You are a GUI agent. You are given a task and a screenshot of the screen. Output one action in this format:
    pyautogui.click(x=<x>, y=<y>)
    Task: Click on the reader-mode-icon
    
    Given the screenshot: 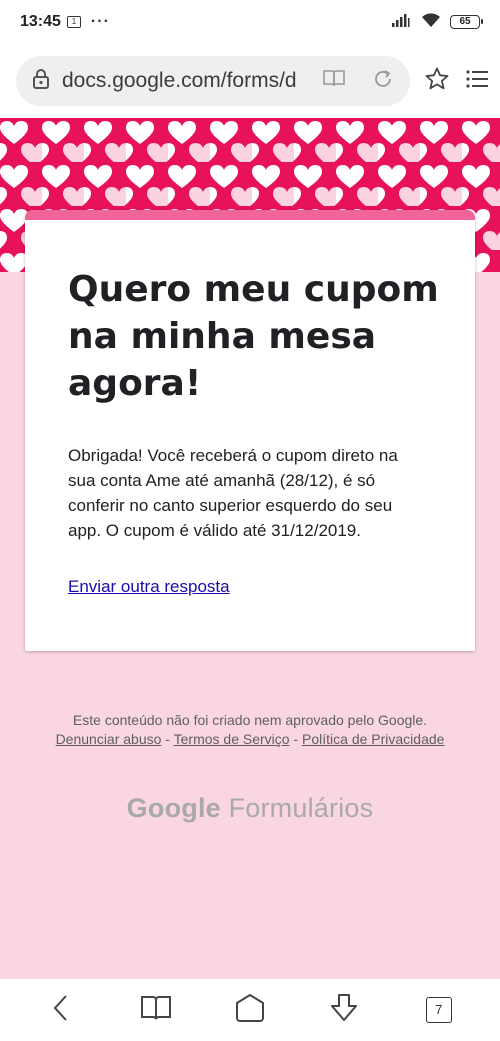 What is the action you would take?
    pyautogui.click(x=334, y=81)
    